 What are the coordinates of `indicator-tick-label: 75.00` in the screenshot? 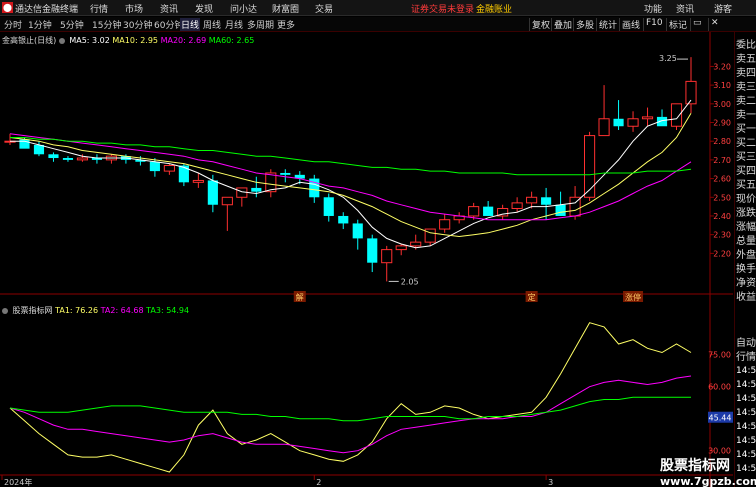 It's located at (719, 355).